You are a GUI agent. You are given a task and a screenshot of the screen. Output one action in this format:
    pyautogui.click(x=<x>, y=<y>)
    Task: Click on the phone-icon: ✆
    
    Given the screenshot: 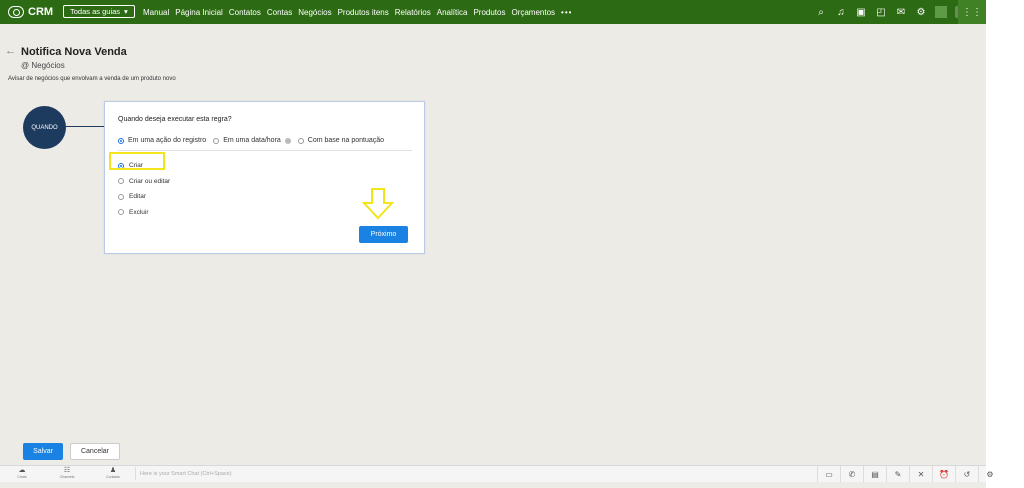 What is the action you would take?
    pyautogui.click(x=851, y=474)
    